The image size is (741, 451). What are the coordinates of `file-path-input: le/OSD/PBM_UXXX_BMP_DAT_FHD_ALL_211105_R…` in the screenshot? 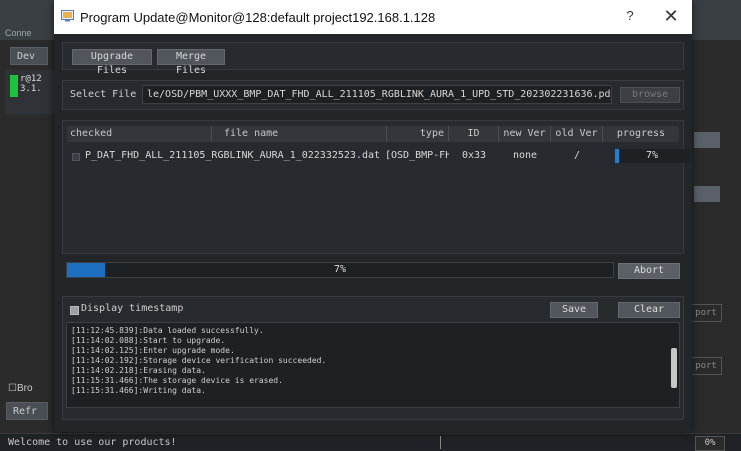 It's located at (377, 94).